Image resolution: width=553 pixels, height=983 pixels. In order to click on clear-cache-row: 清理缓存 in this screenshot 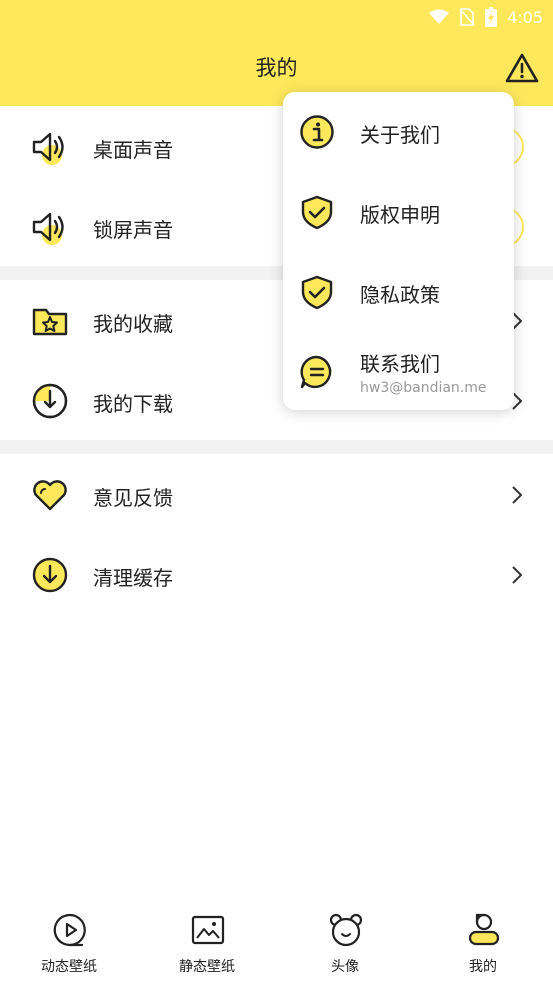, I will do `click(276, 574)`.